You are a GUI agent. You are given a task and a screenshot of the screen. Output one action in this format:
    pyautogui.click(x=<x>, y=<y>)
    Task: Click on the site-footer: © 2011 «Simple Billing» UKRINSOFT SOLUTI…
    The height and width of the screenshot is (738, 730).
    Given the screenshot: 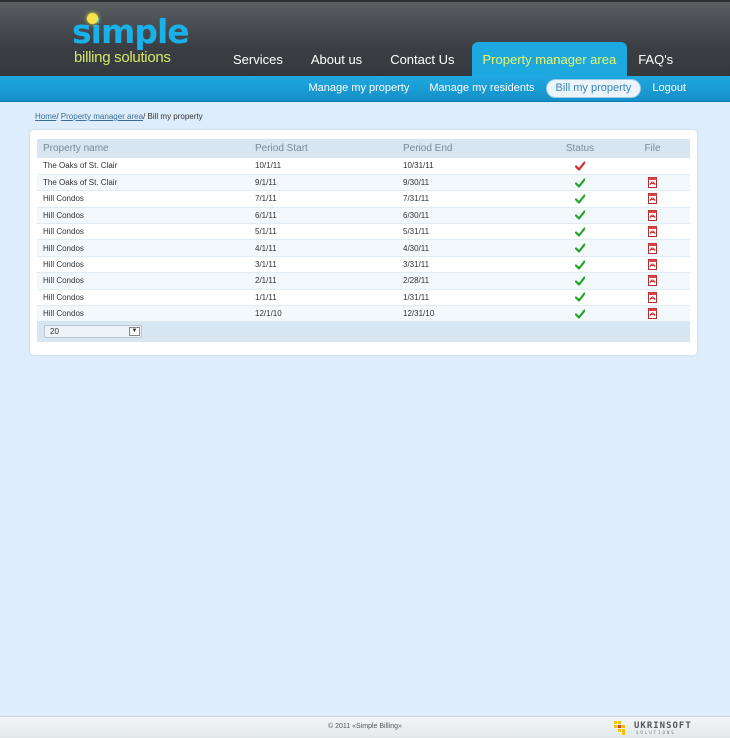 What is the action you would take?
    pyautogui.click(x=365, y=727)
    